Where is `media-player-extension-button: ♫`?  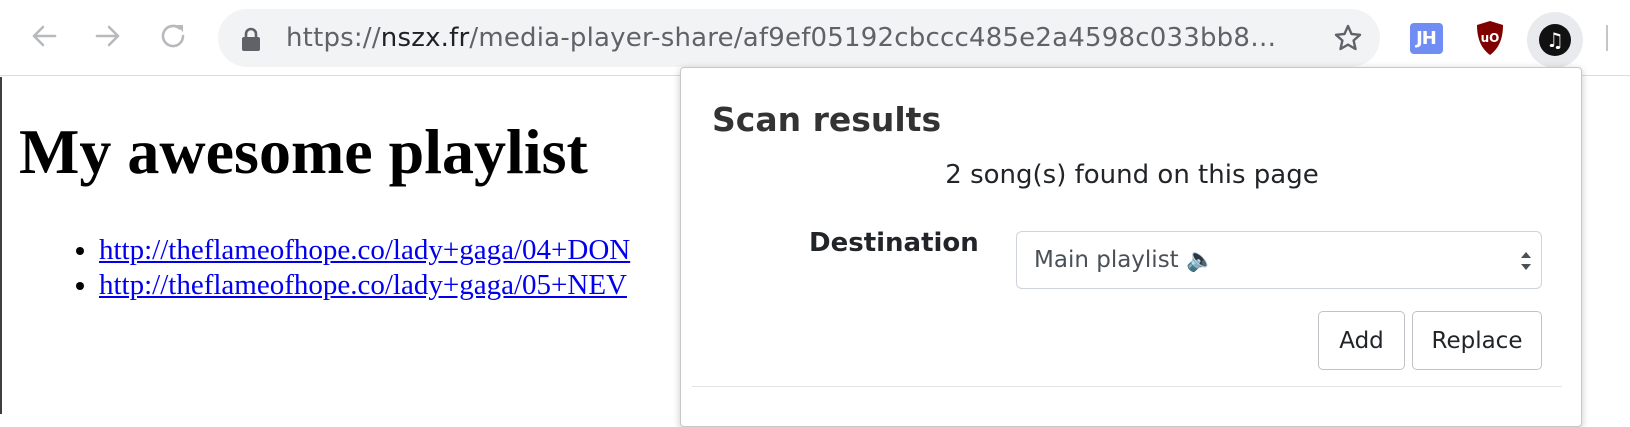
media-player-extension-button: ♫ is located at coordinates (1555, 40).